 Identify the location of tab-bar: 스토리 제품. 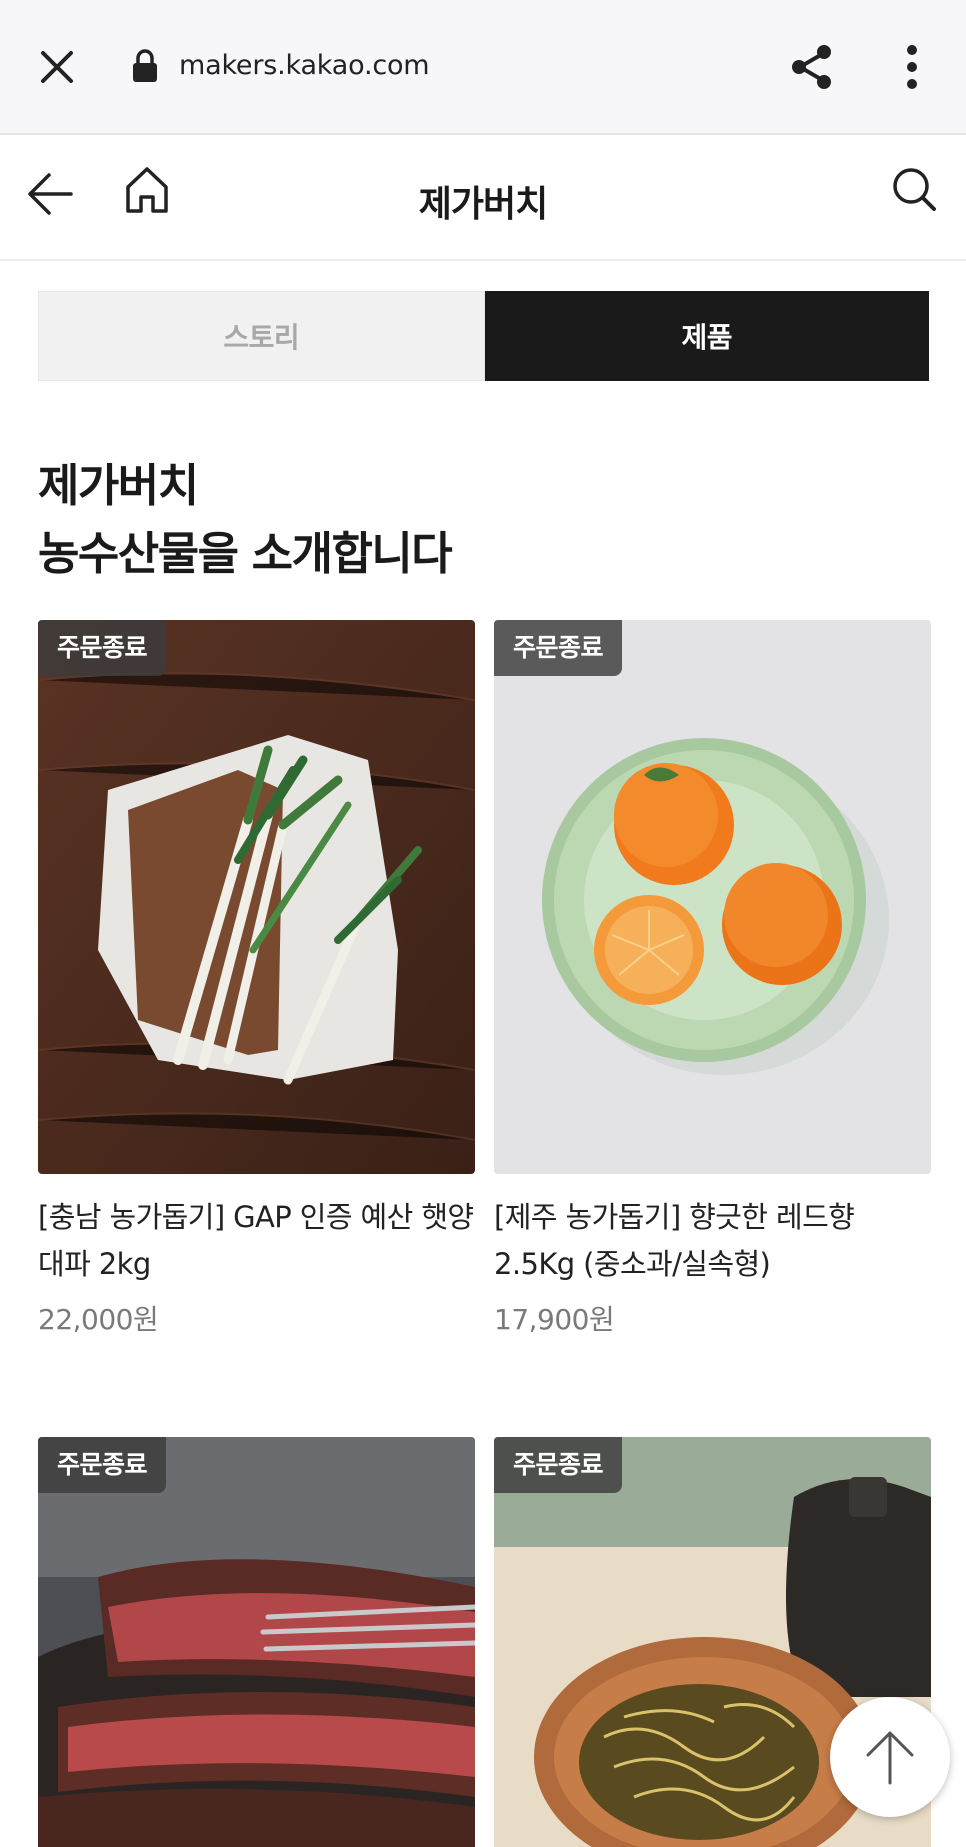
(483, 336).